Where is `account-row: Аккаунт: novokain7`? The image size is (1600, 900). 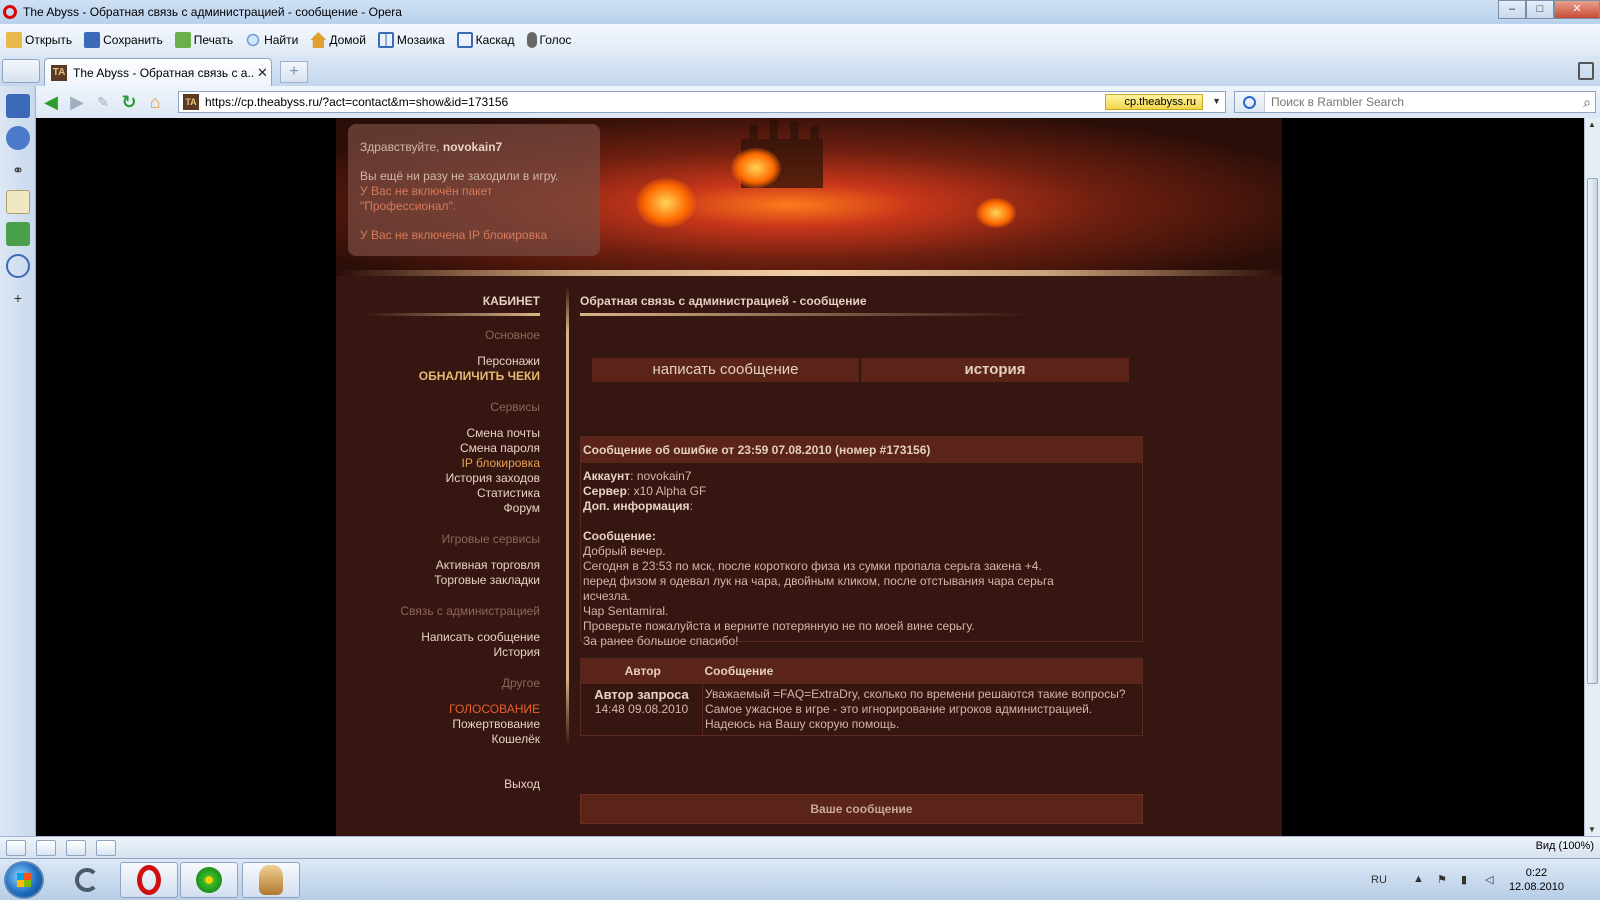
account-row: Аккаунт: novokain7 is located at coordinates (637, 476).